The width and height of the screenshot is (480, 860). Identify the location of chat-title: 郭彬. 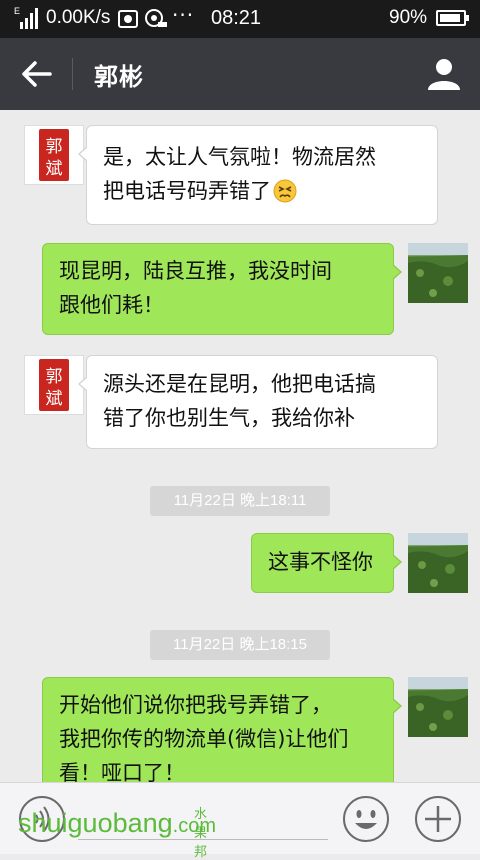
(119, 77).